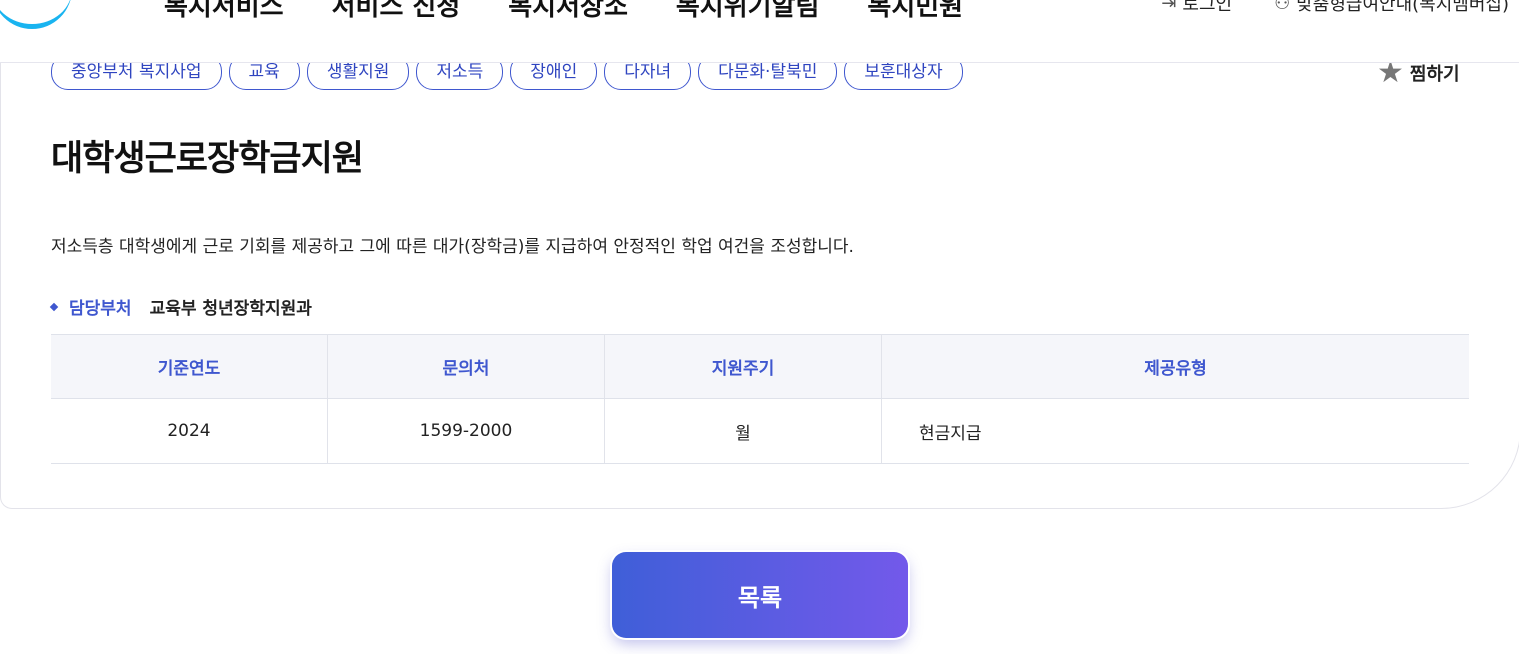 The width and height of the screenshot is (1519, 654). What do you see at coordinates (760, 595) in the screenshot?
I see `list-button: 목록` at bounding box center [760, 595].